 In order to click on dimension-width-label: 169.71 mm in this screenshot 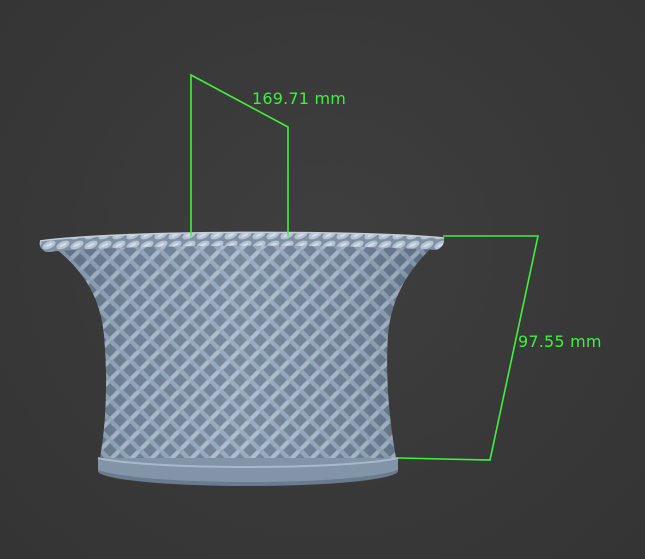, I will do `click(299, 98)`.